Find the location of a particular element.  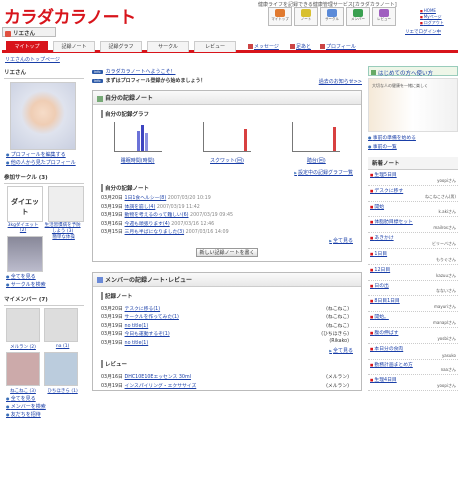

new-notes-title: 新着ノート is located at coordinates (413, 163).